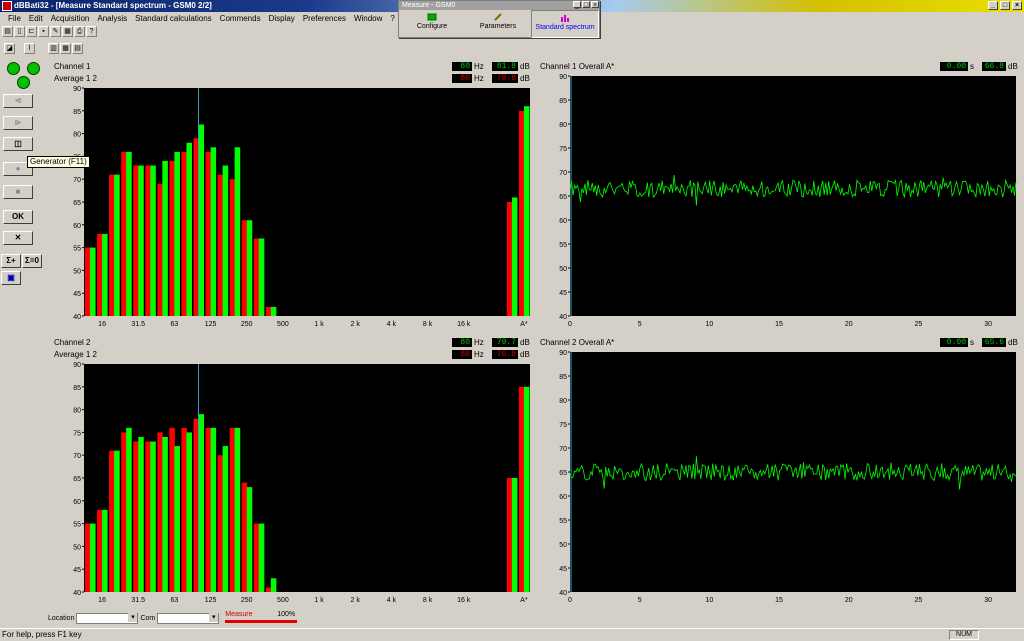 Image resolution: width=1024 pixels, height=641 pixels. Describe the element at coordinates (102, 324) in the screenshot. I see `x-tick-label: 16` at that location.